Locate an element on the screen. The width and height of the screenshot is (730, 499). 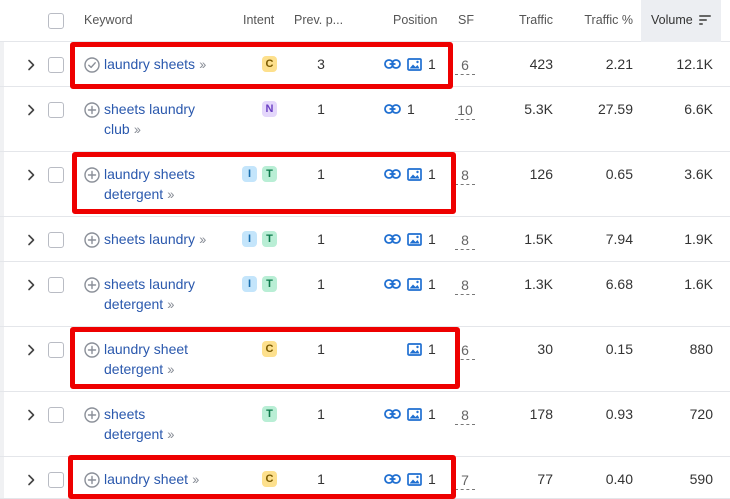
keyword-link: sheets laundry club ›› is located at coordinates (169, 119).